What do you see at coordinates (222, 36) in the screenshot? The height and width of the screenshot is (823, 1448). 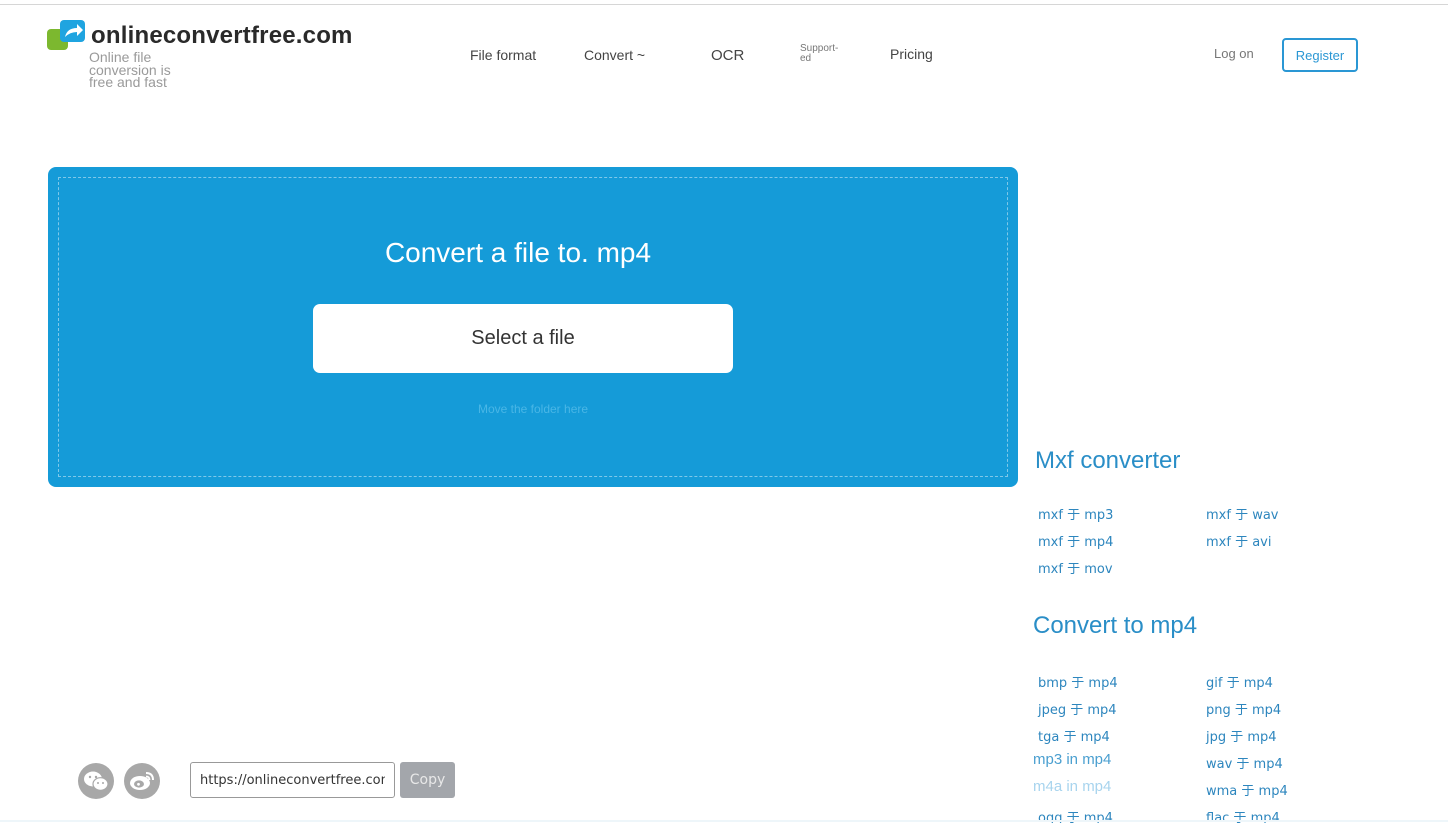 I see `site-logo-text: onlineconvertfree.com` at bounding box center [222, 36].